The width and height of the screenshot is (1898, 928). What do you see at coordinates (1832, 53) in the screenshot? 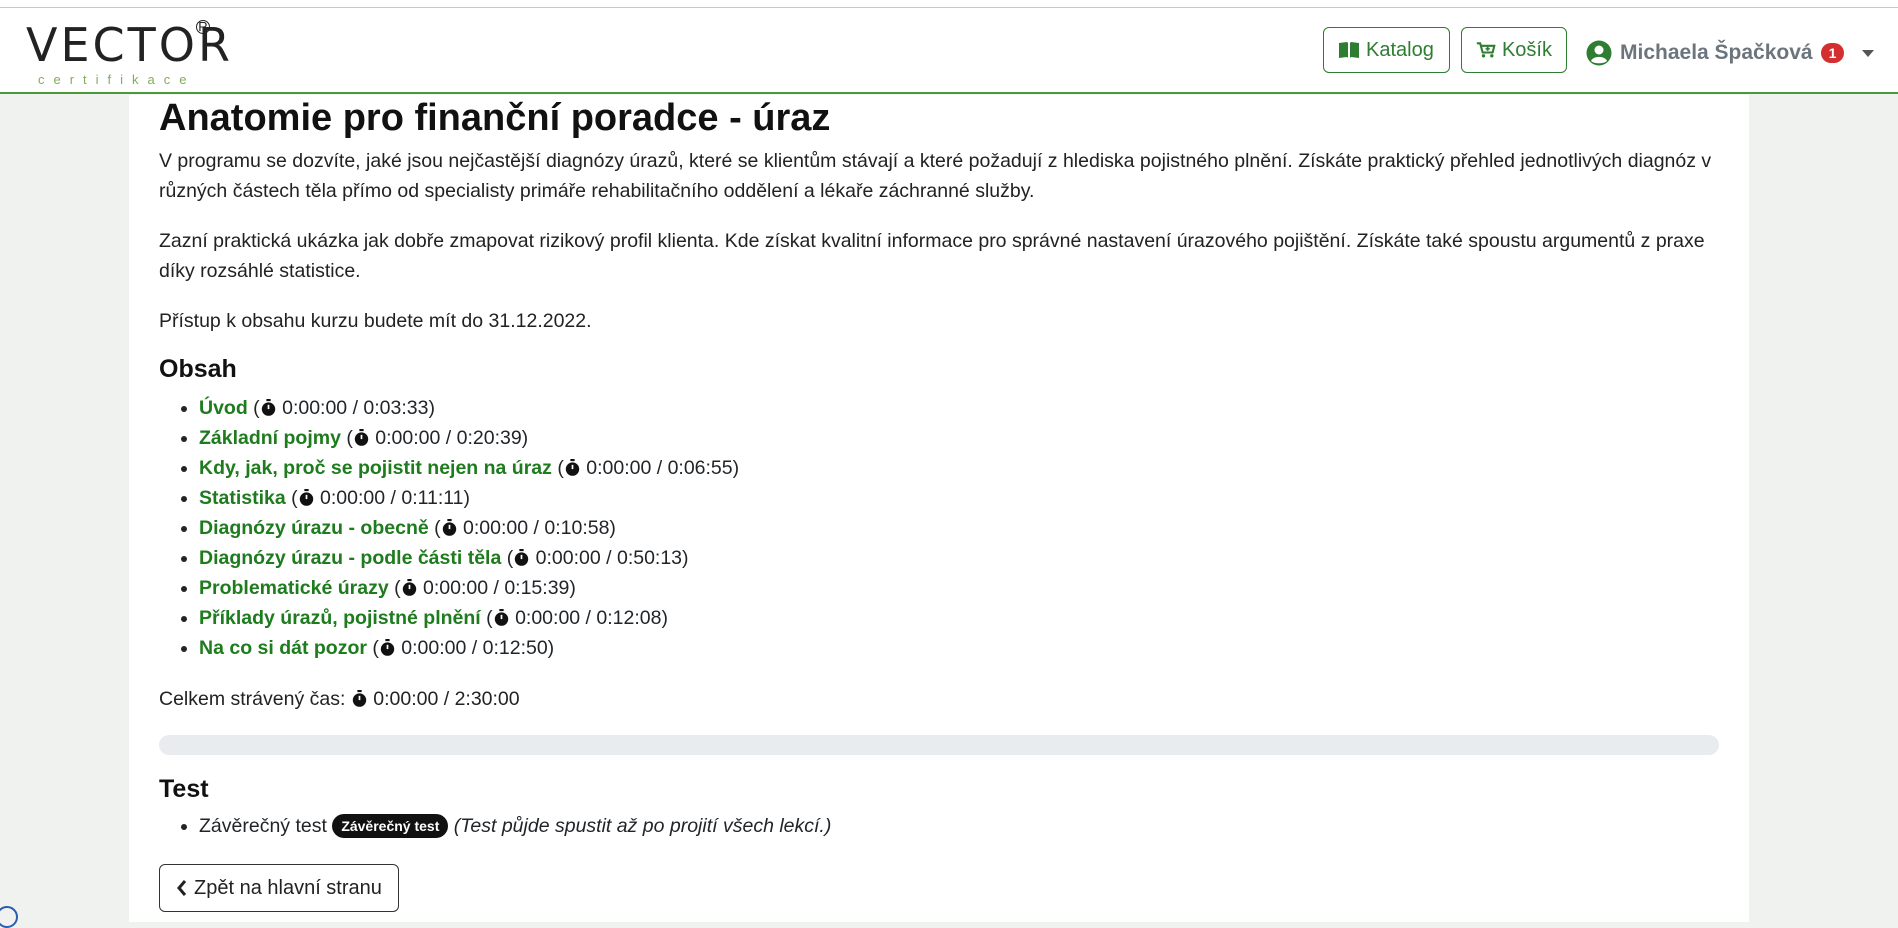
I see `notification-badge: 1` at bounding box center [1832, 53].